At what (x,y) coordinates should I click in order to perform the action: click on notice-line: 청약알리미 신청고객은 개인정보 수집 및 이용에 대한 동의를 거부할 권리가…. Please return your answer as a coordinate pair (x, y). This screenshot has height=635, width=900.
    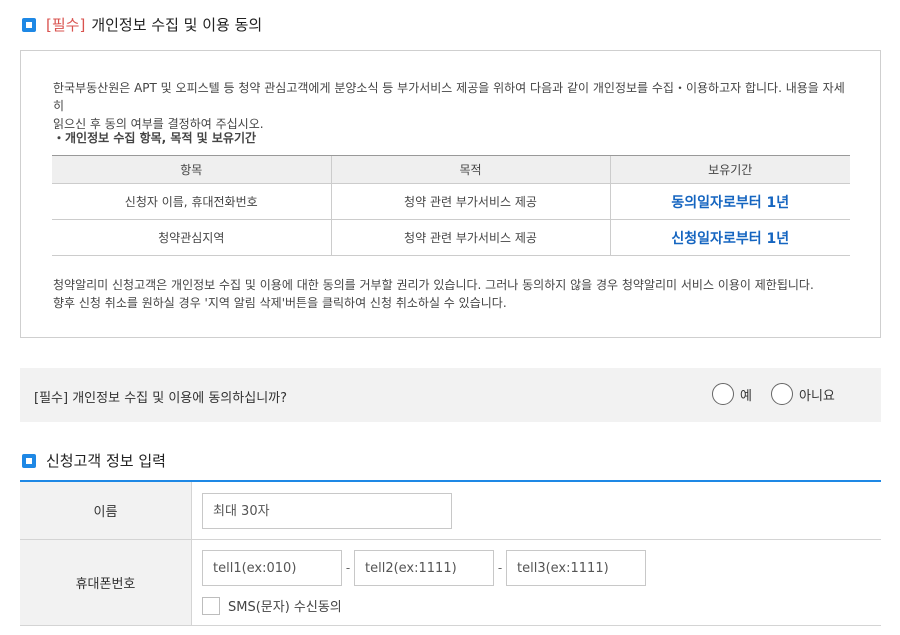
    Looking at the image, I should click on (433, 285).